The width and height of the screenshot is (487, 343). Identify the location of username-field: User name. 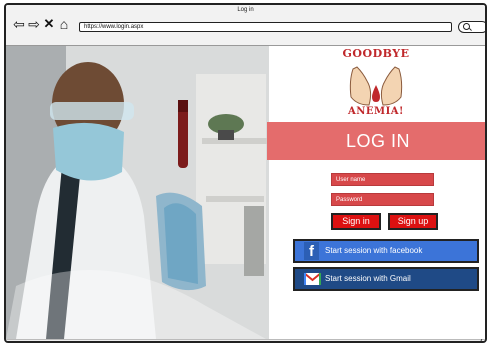
(382, 179).